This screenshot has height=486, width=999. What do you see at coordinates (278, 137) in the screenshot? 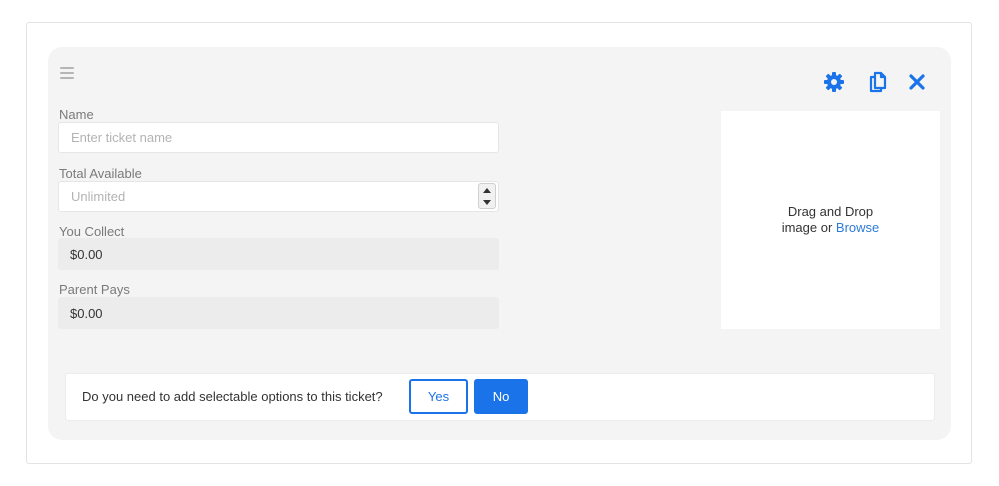
I see `ticket-name-input` at bounding box center [278, 137].